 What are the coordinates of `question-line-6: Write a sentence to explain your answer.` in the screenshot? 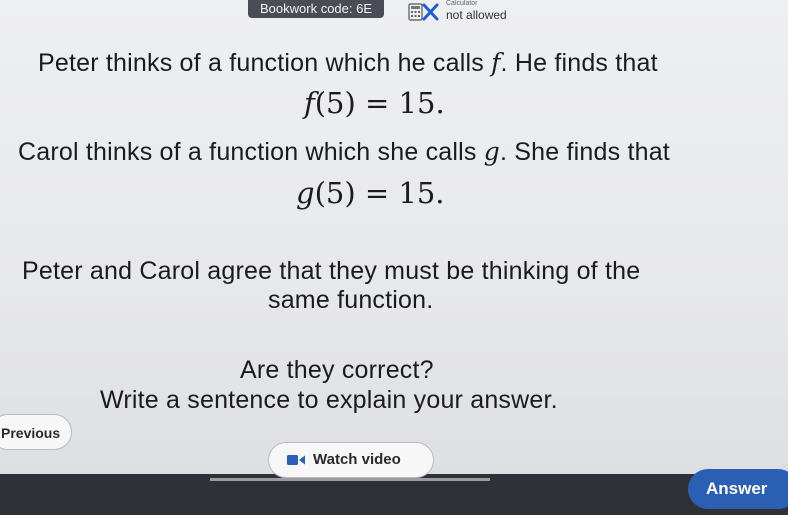 It's located at (329, 400).